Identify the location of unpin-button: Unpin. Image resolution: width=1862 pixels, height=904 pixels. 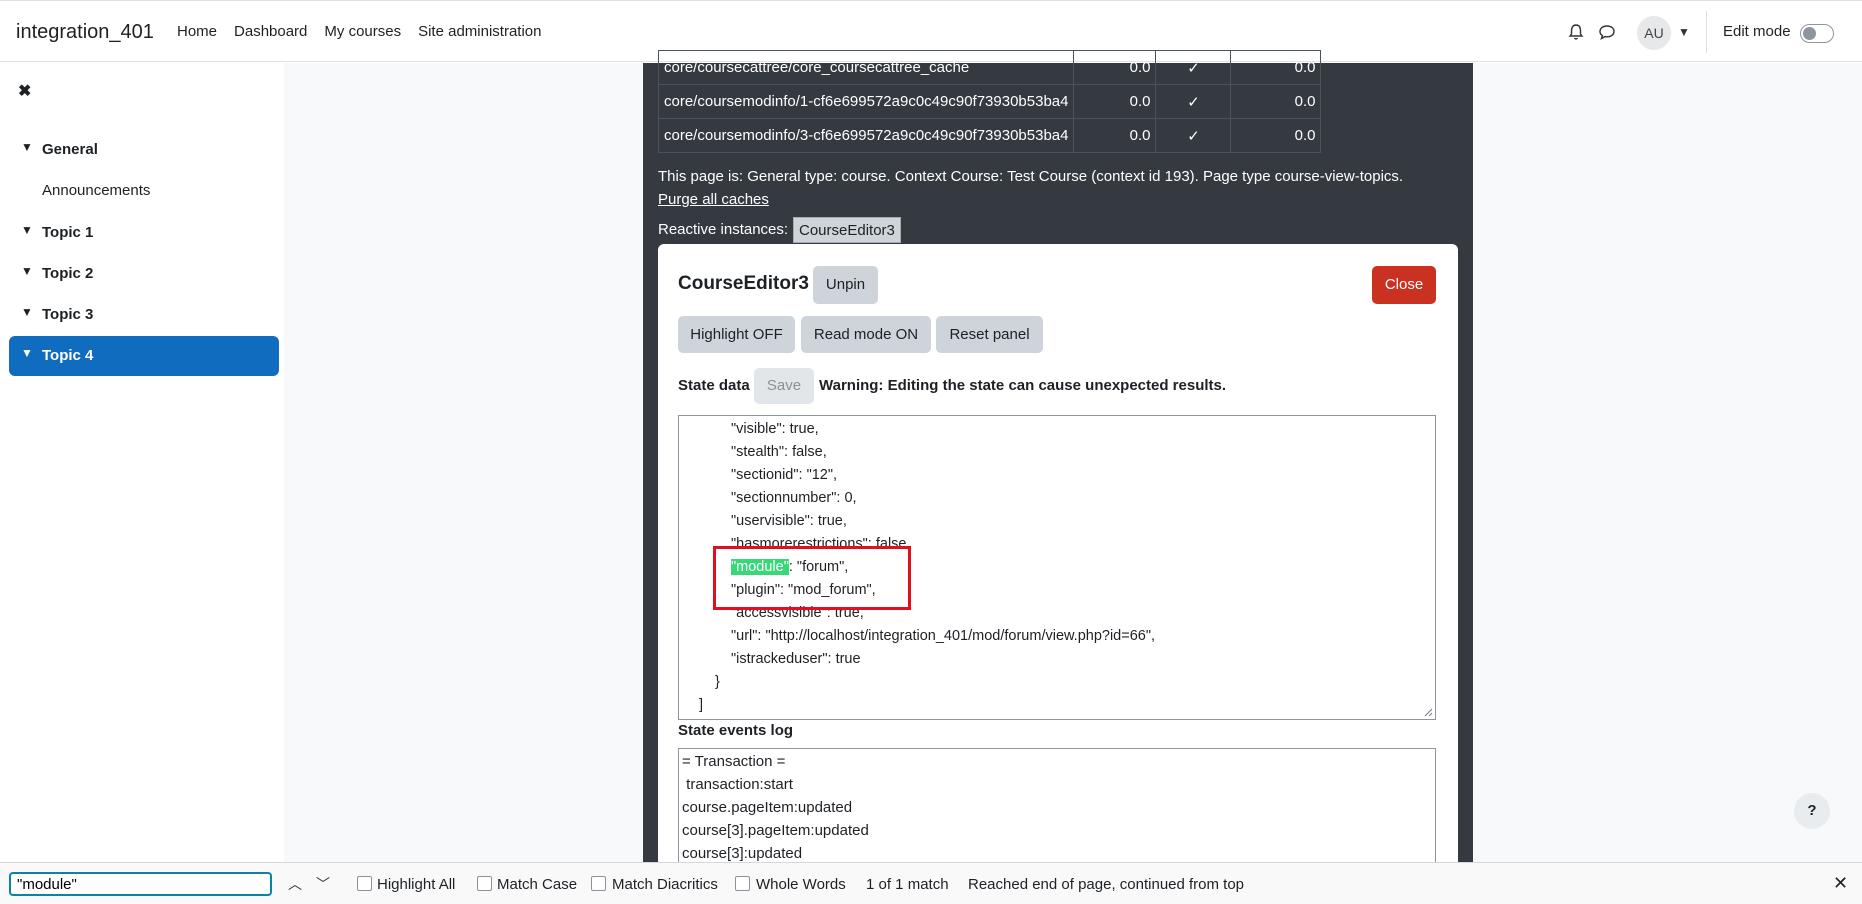
(845, 285).